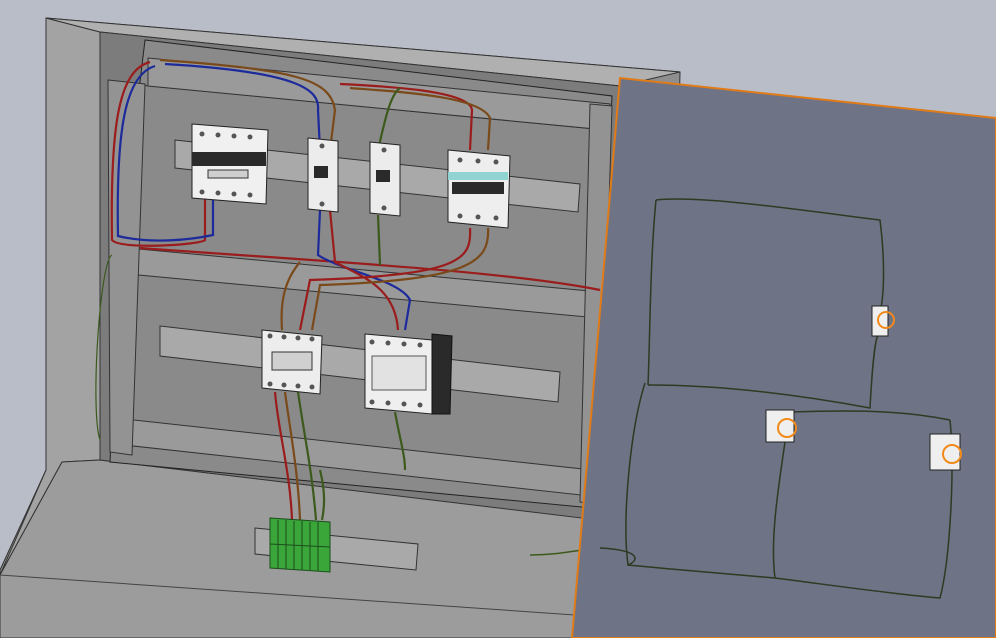  I want to click on rcd-toggle, so click(478, 188).